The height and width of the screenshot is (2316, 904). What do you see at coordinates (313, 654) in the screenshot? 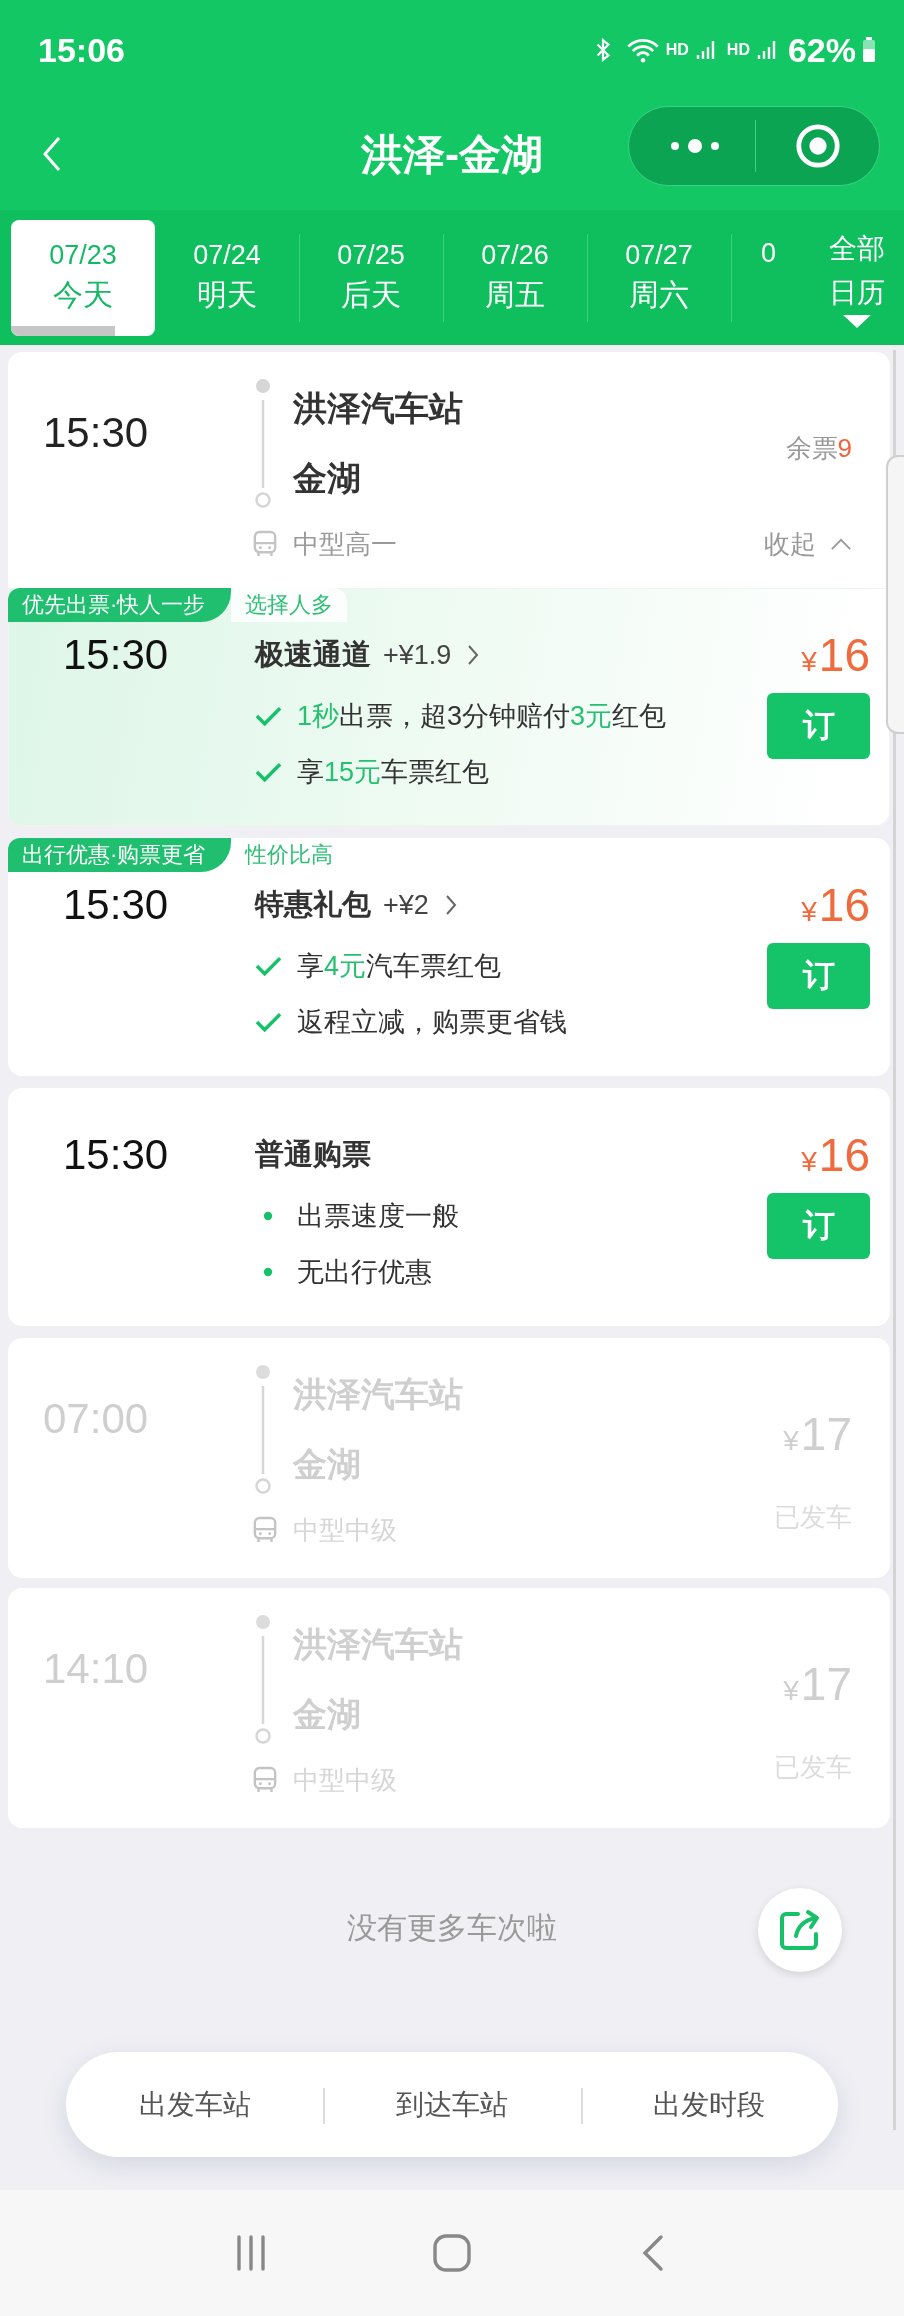
I see `fare-name: 极速通道` at bounding box center [313, 654].